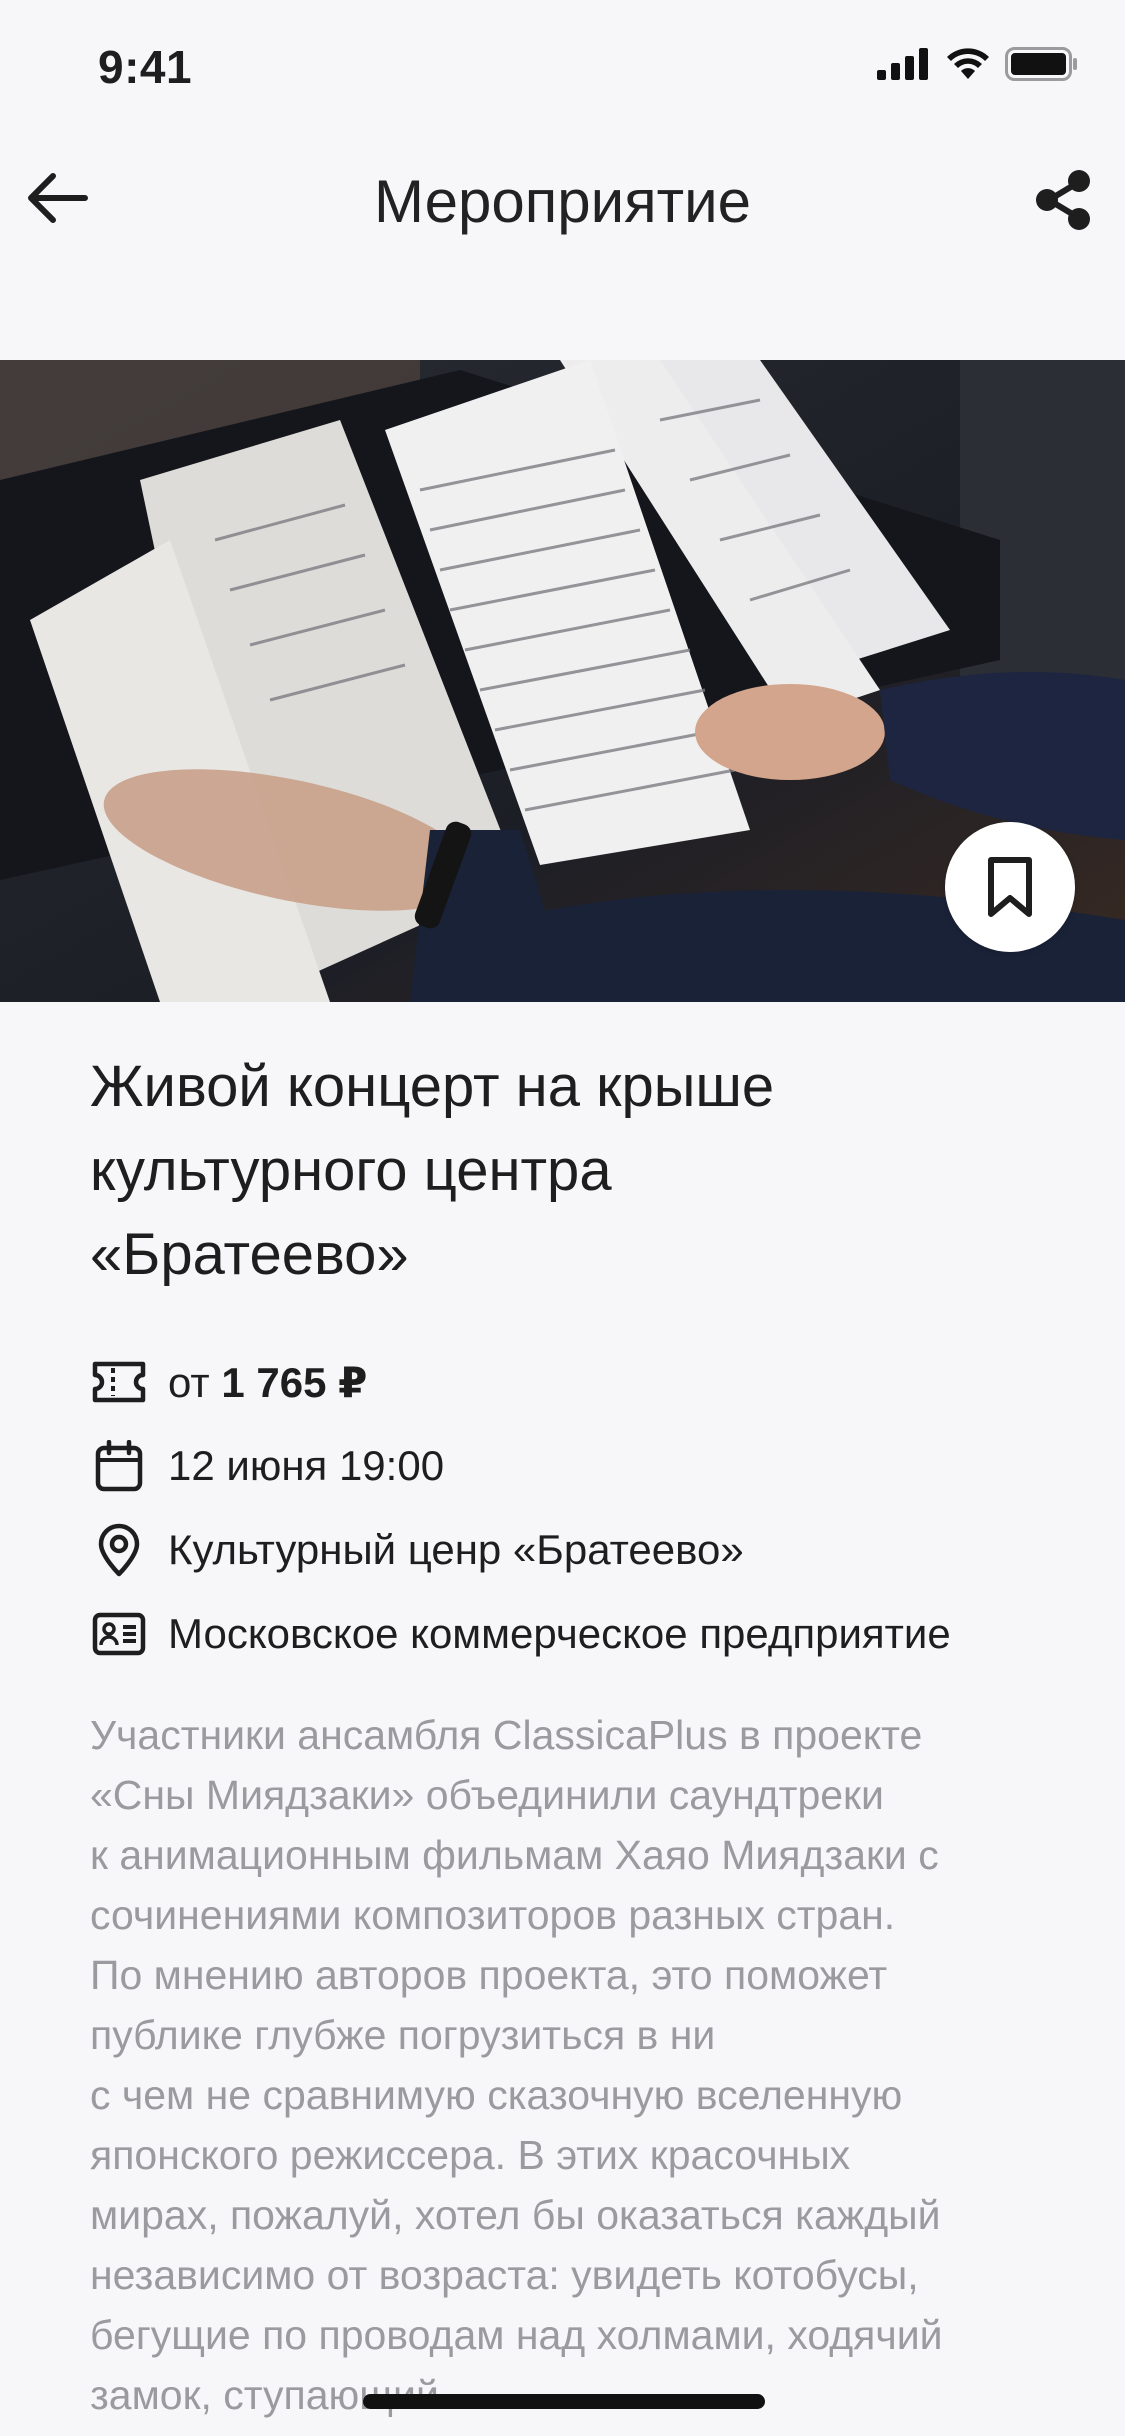  Describe the element at coordinates (489, 1975) in the screenshot. I see `description-line: По мнению авторов проекта, это поможет` at that location.